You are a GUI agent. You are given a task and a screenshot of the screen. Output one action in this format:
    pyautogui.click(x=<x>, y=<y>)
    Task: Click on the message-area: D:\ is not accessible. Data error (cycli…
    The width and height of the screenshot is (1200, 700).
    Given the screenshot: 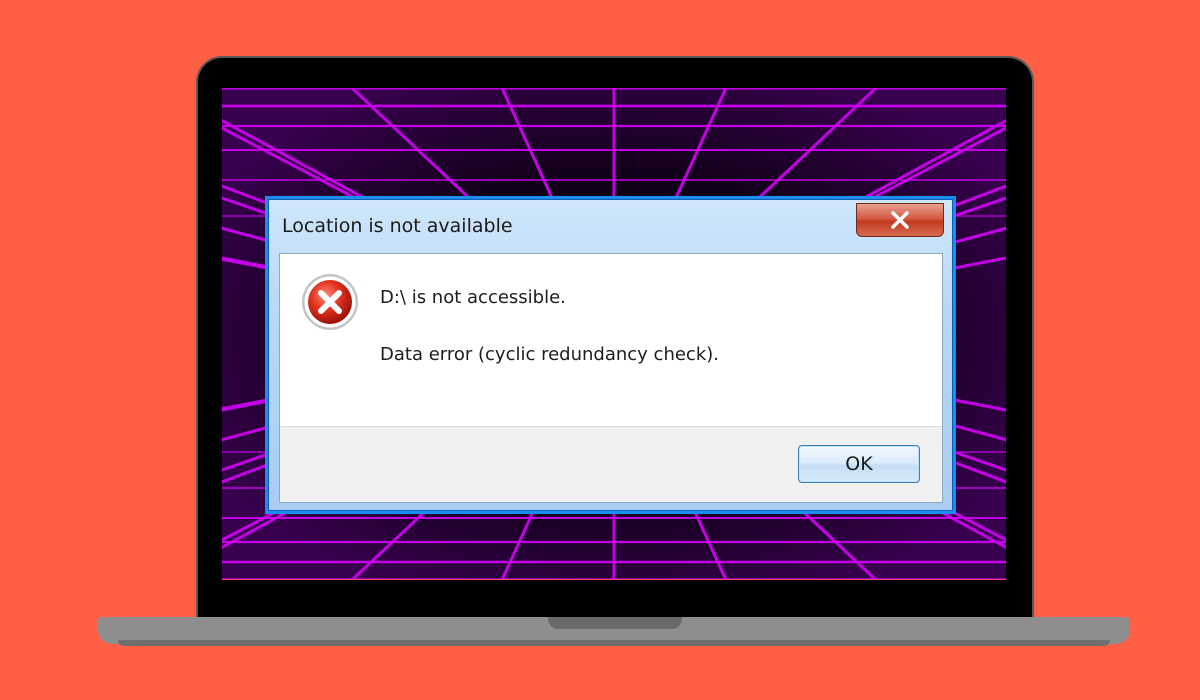 What is the action you would take?
    pyautogui.click(x=611, y=340)
    